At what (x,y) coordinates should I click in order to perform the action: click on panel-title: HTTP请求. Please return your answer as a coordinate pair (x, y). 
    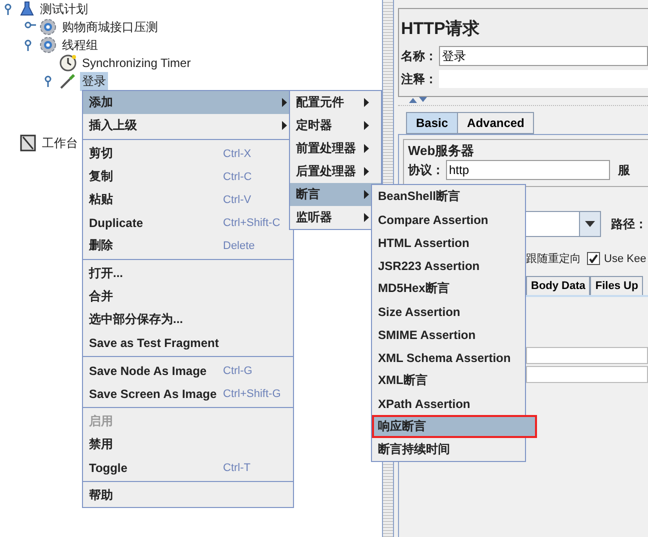
    Looking at the image, I should click on (440, 29).